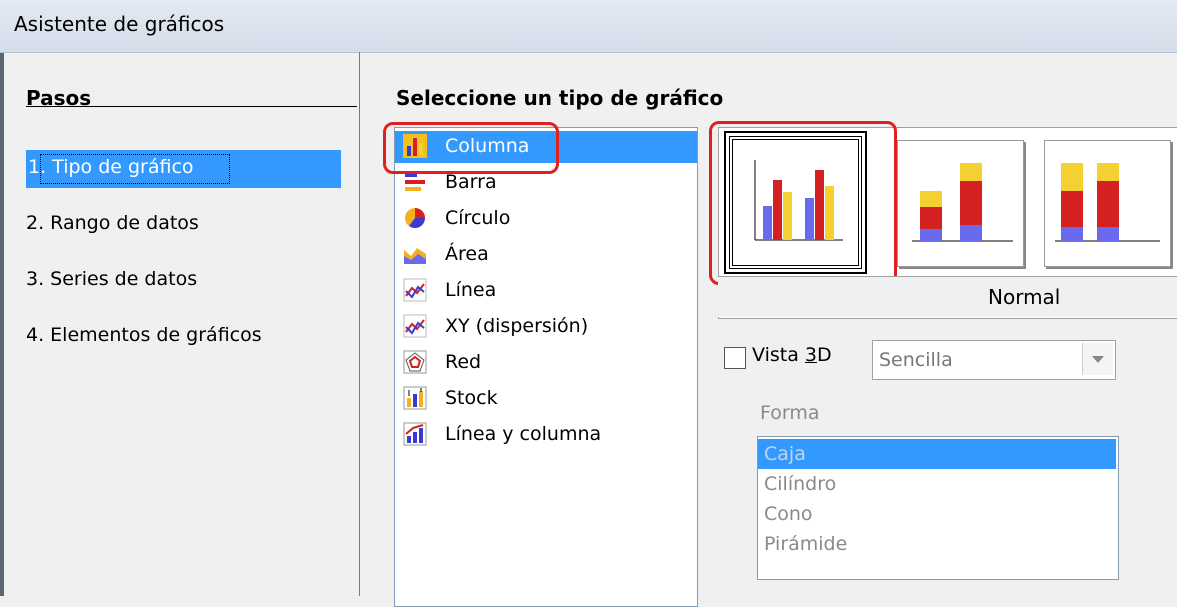 This screenshot has height=607, width=1177. Describe the element at coordinates (471, 182) in the screenshot. I see `chart-type-label: Barra` at that location.